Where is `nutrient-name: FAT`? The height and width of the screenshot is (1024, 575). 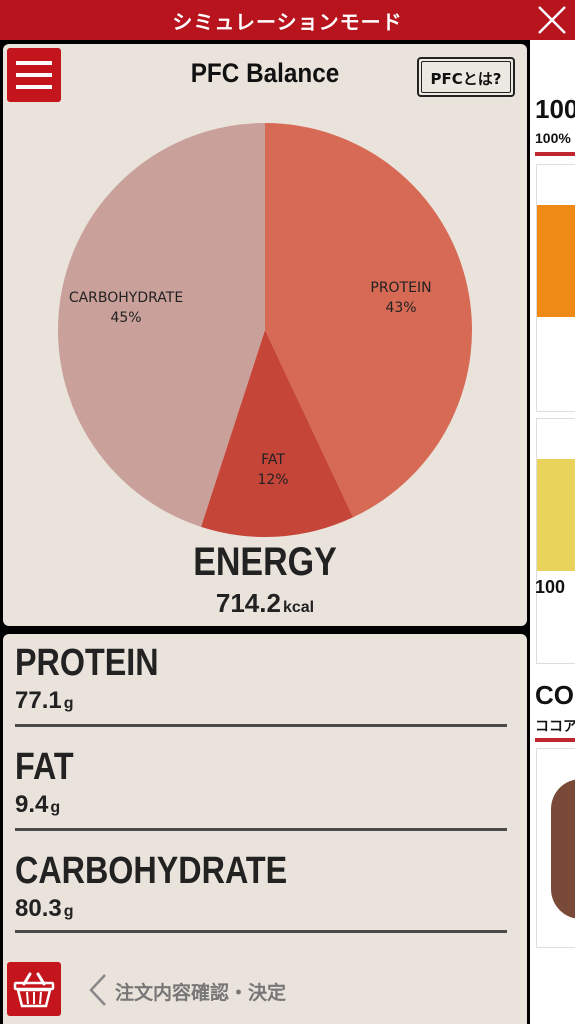
nutrient-name: FAT is located at coordinates (44, 767).